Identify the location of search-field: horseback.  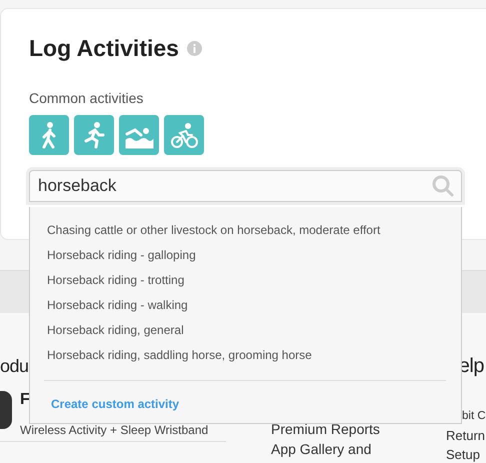
(245, 186).